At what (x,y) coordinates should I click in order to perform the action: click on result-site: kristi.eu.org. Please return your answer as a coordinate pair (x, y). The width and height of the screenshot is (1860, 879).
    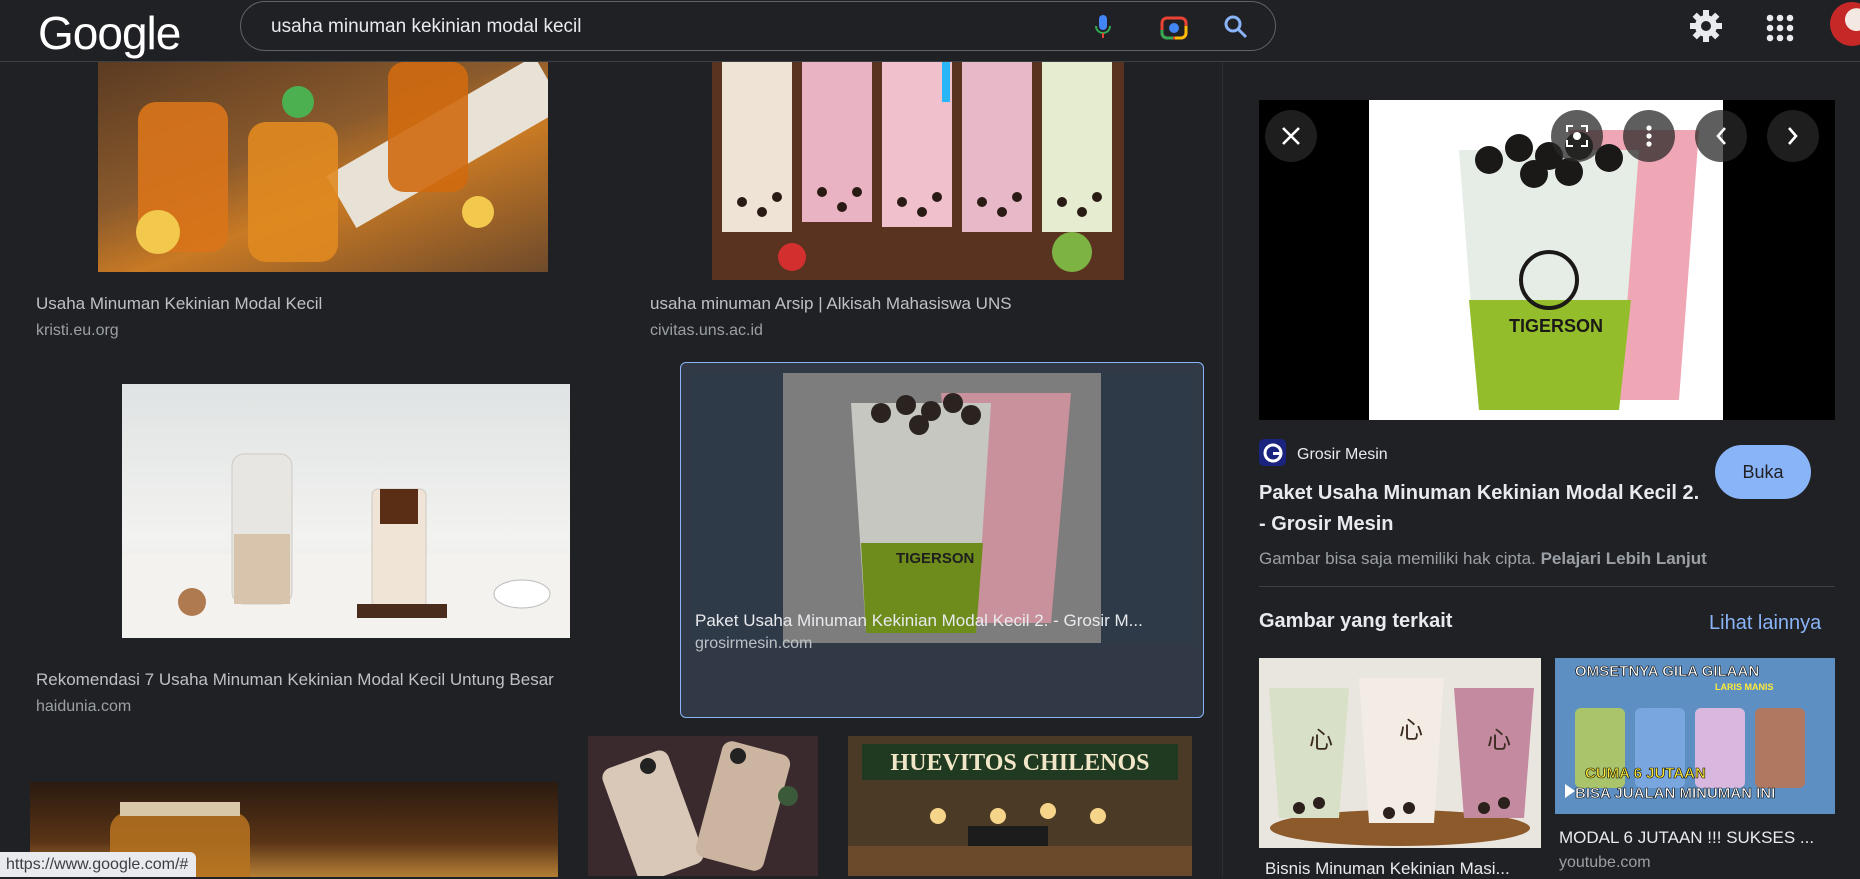
    Looking at the image, I should click on (77, 331).